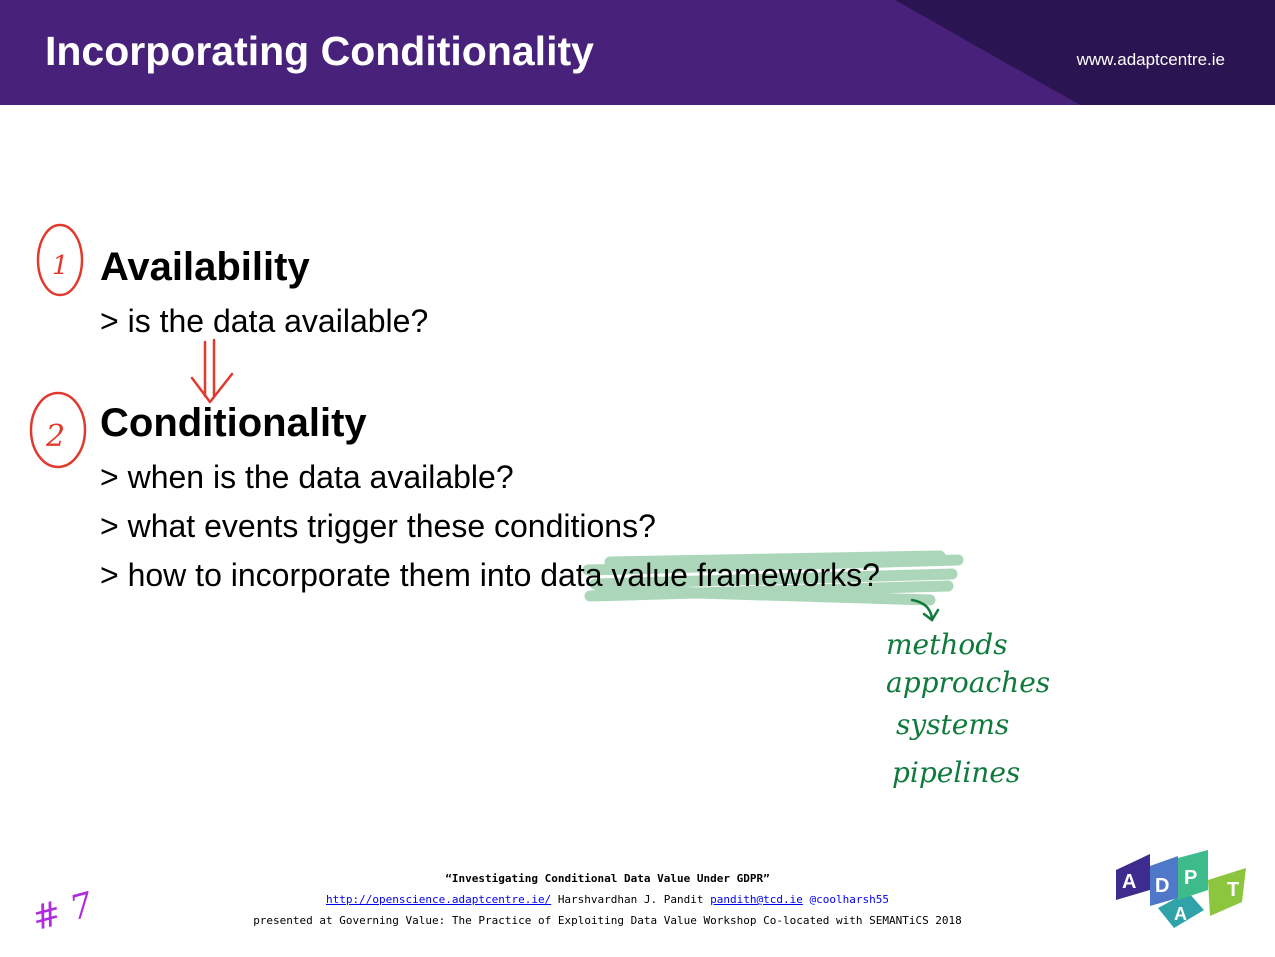  What do you see at coordinates (60, 266) in the screenshot?
I see `circle-1-number: 1` at bounding box center [60, 266].